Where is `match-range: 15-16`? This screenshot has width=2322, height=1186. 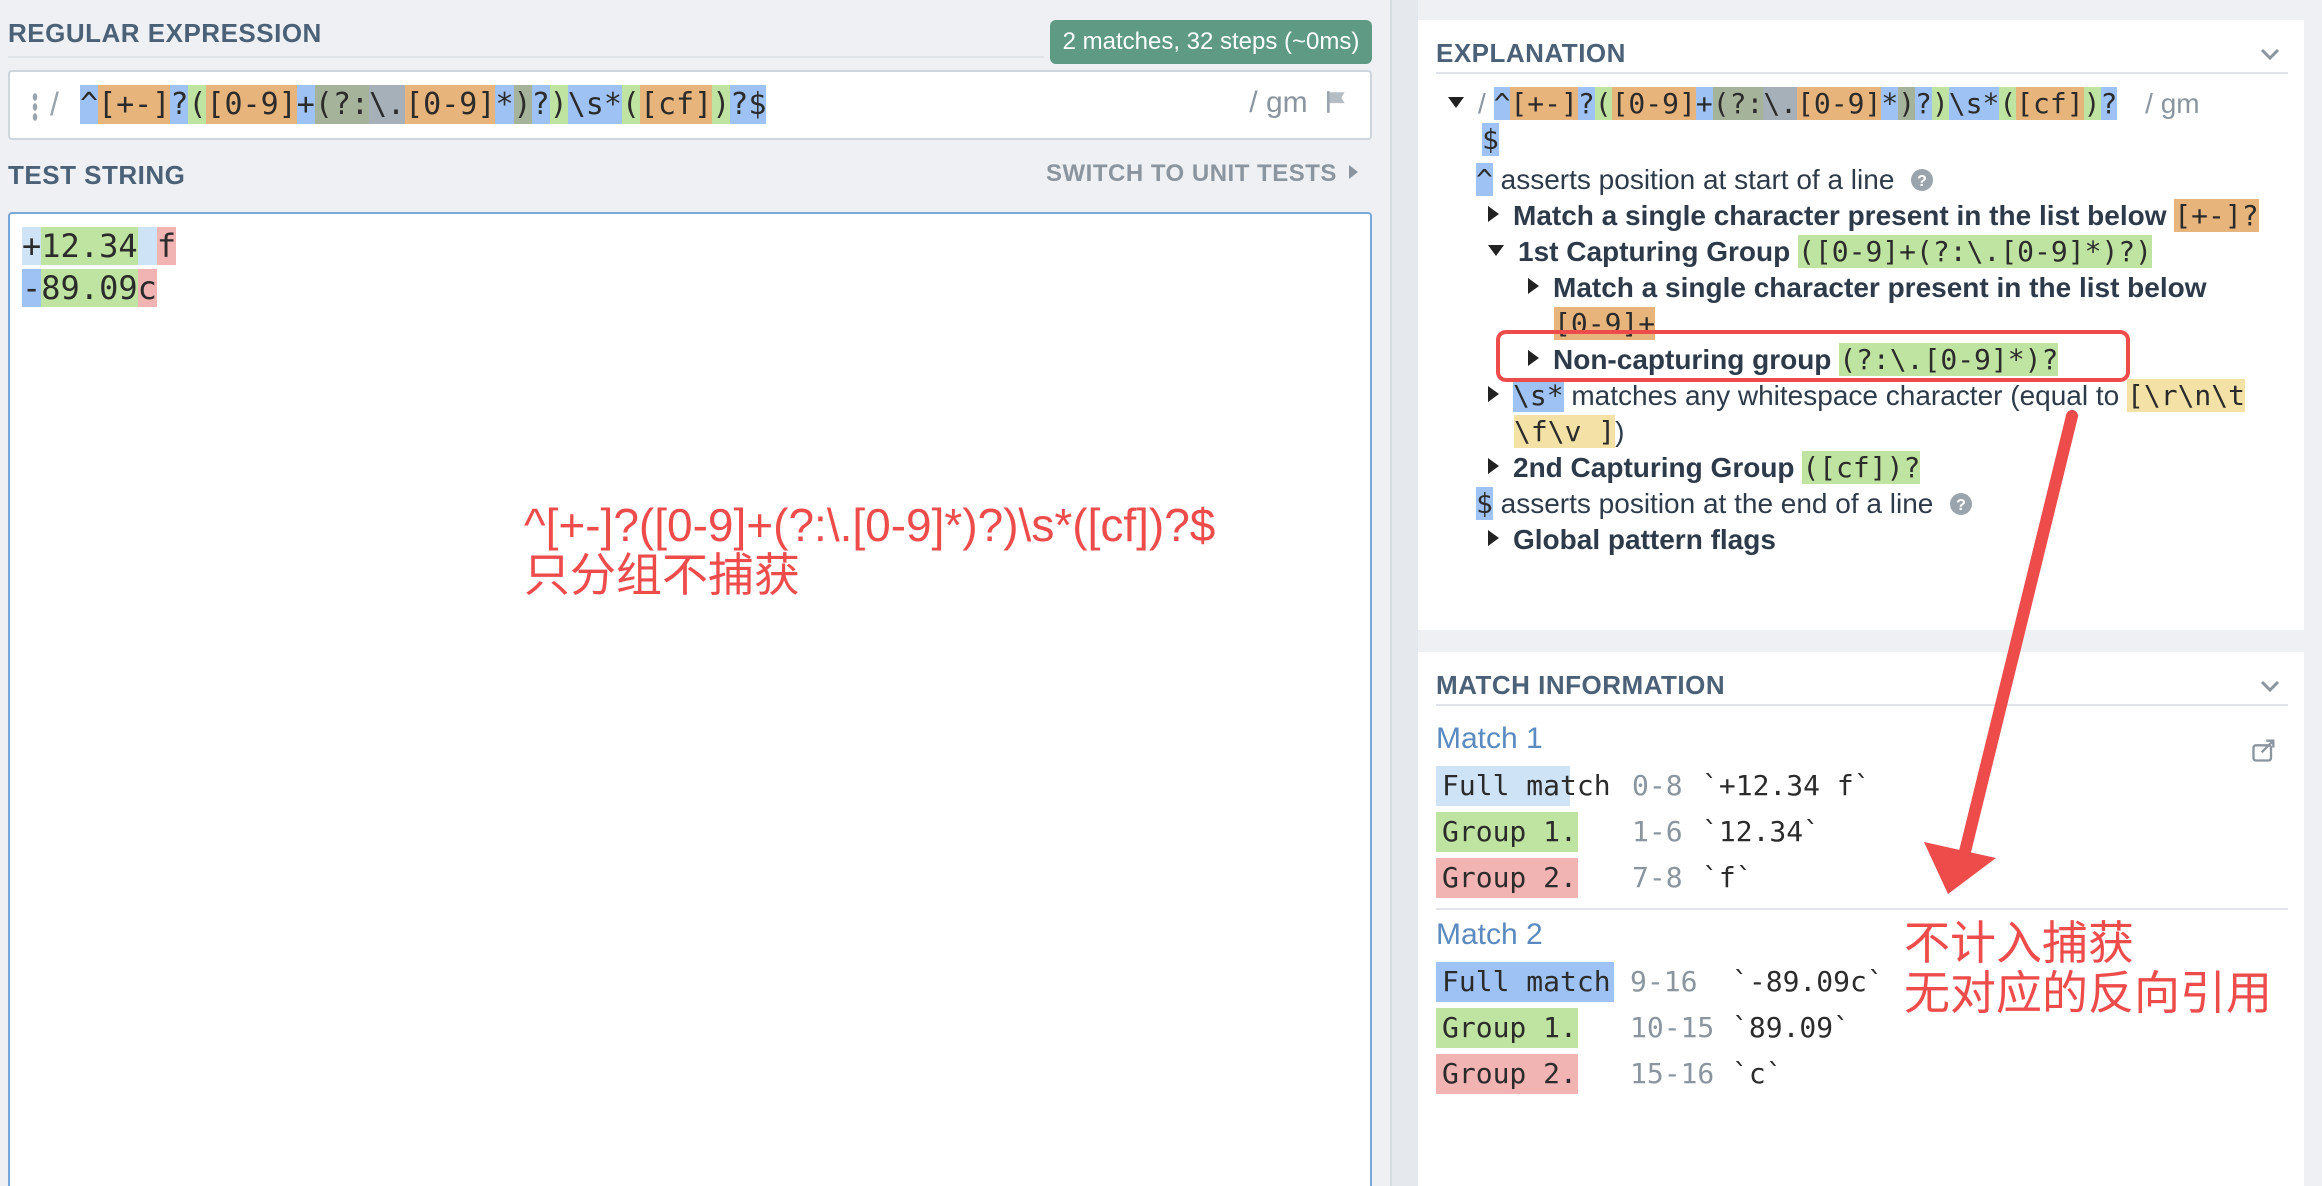
match-range: 15-16 is located at coordinates (1672, 1073).